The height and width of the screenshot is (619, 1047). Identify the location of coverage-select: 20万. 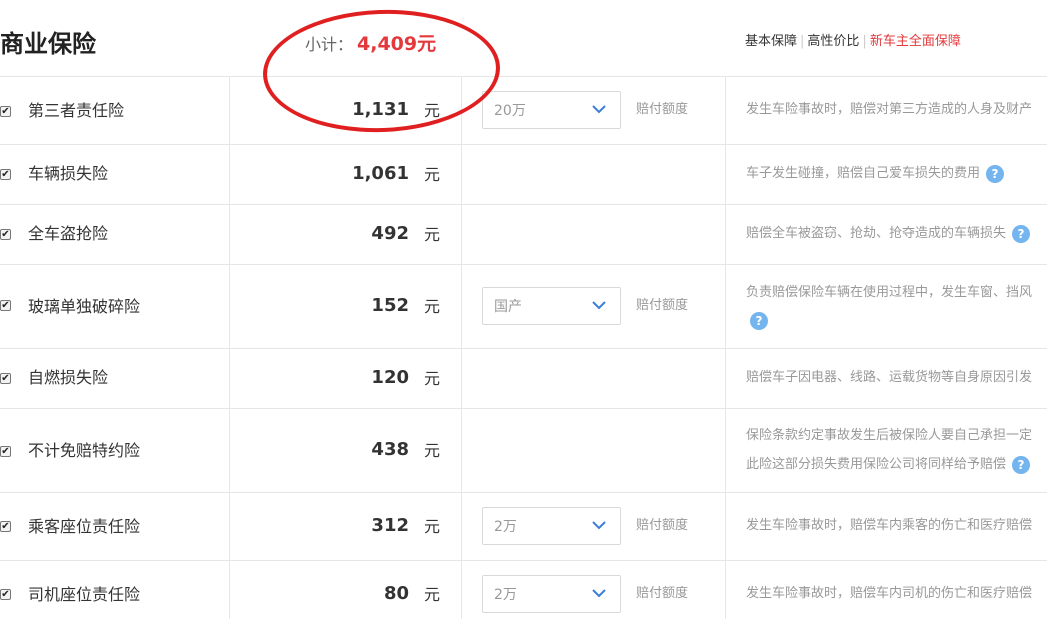
(551, 110).